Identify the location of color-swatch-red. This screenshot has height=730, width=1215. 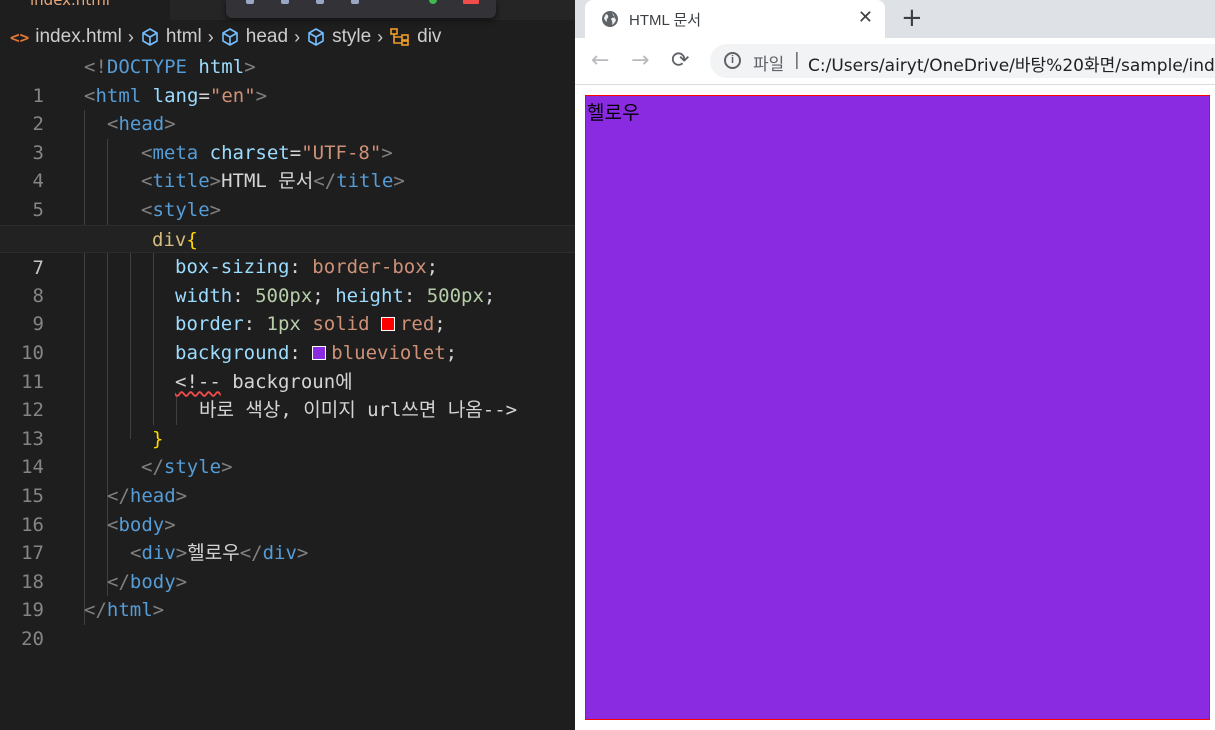
(387, 324).